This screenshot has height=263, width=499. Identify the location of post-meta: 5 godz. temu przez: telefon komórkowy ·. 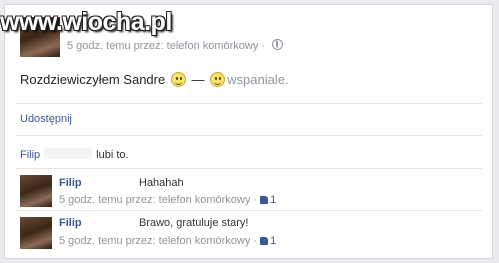
(175, 45).